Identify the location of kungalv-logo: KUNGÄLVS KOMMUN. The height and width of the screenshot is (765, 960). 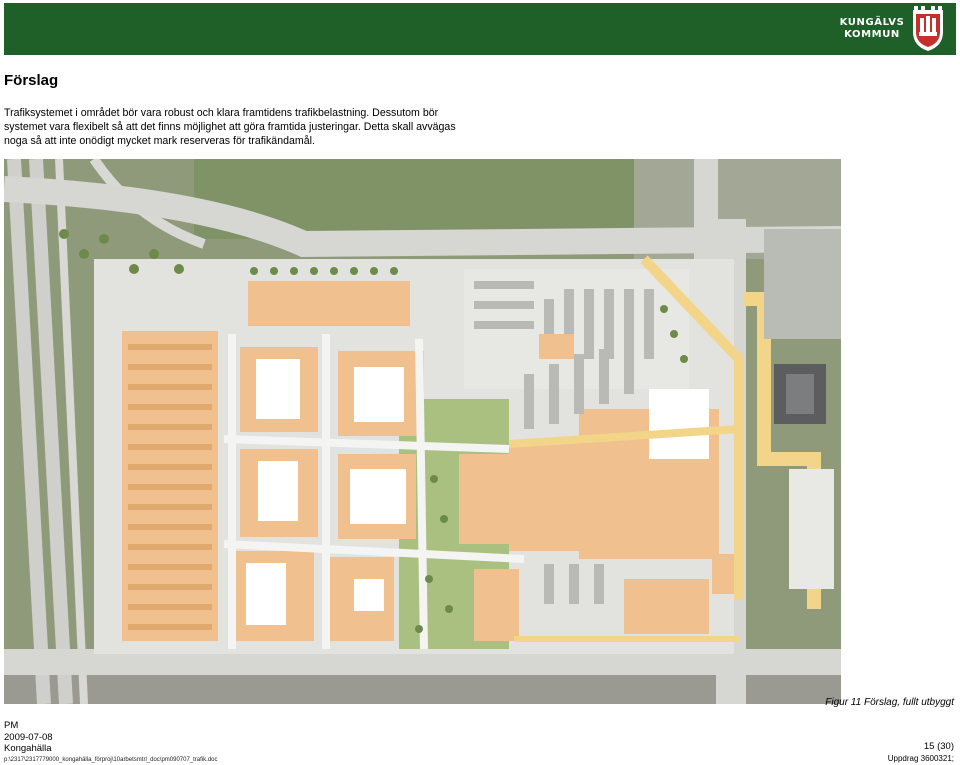
(893, 29).